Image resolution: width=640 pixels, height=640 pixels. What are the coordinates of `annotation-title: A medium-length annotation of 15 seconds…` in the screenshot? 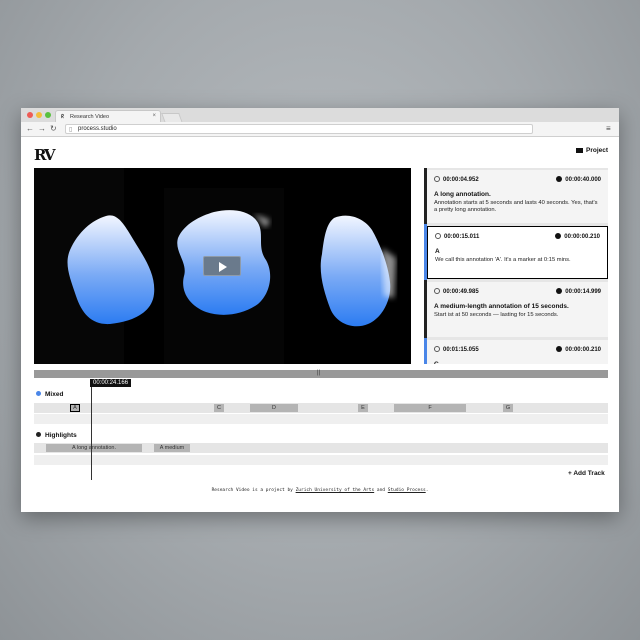 It's located at (501, 306).